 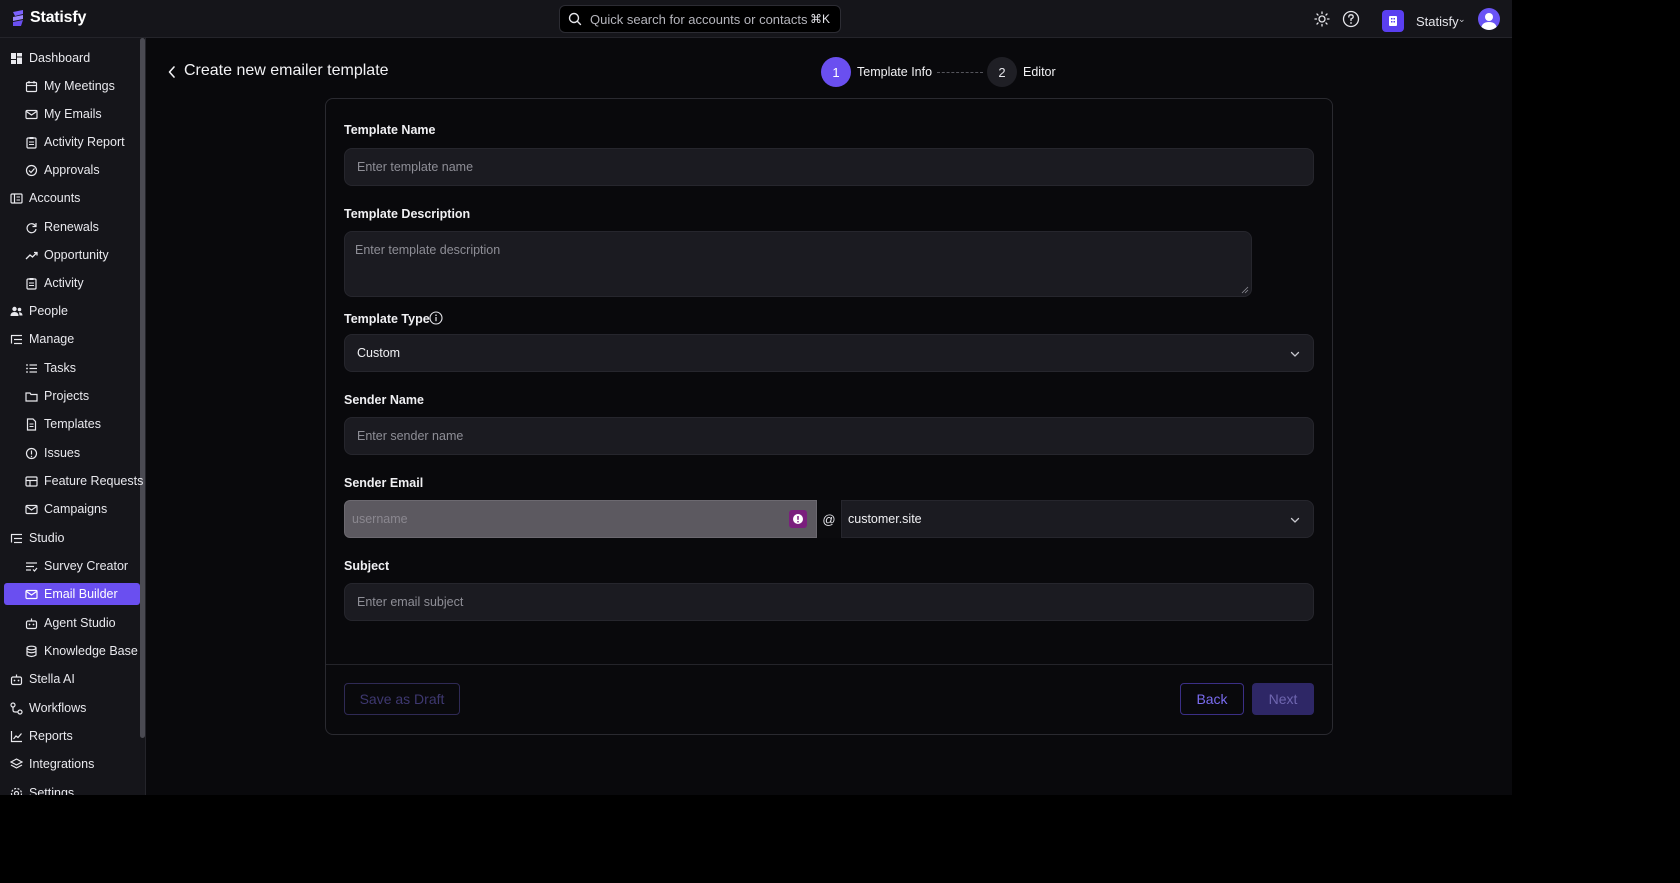 What do you see at coordinates (1351, 19) in the screenshot?
I see `help-icon` at bounding box center [1351, 19].